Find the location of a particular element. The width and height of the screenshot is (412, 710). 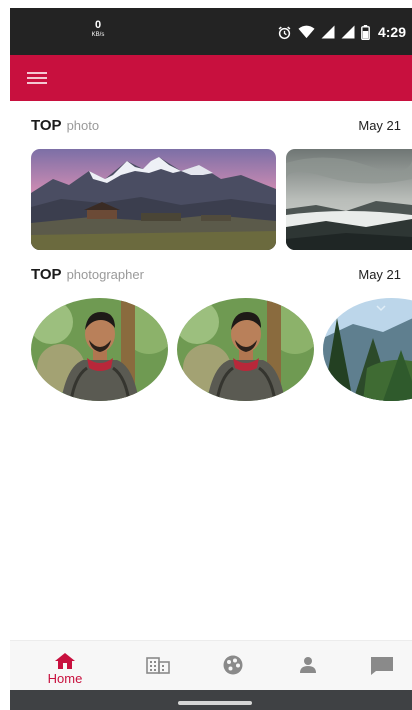

top-photo-subtitle: photo is located at coordinates (83, 125).